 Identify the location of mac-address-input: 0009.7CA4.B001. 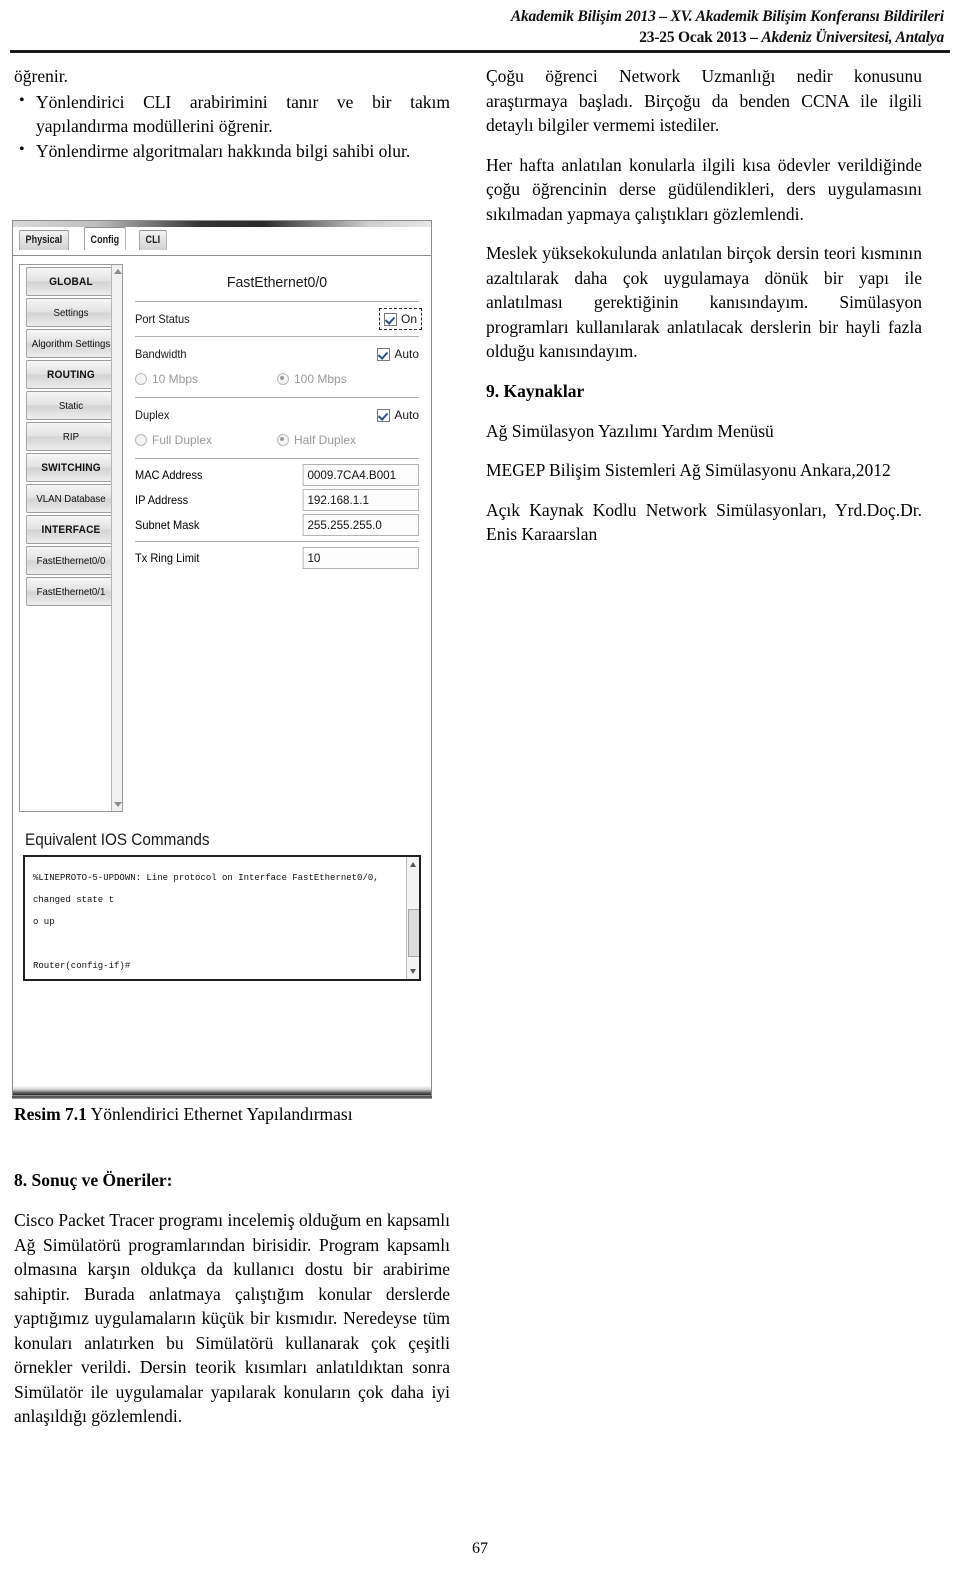
(360, 475).